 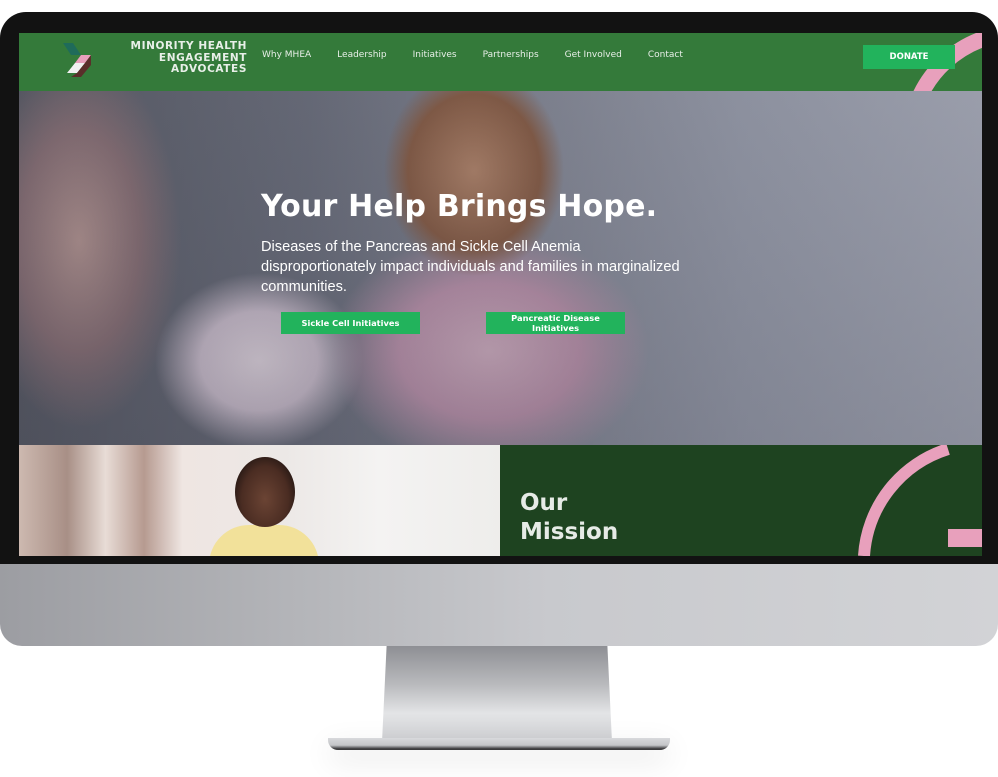 What do you see at coordinates (77, 60) in the screenshot?
I see `chevron-logo-icon` at bounding box center [77, 60].